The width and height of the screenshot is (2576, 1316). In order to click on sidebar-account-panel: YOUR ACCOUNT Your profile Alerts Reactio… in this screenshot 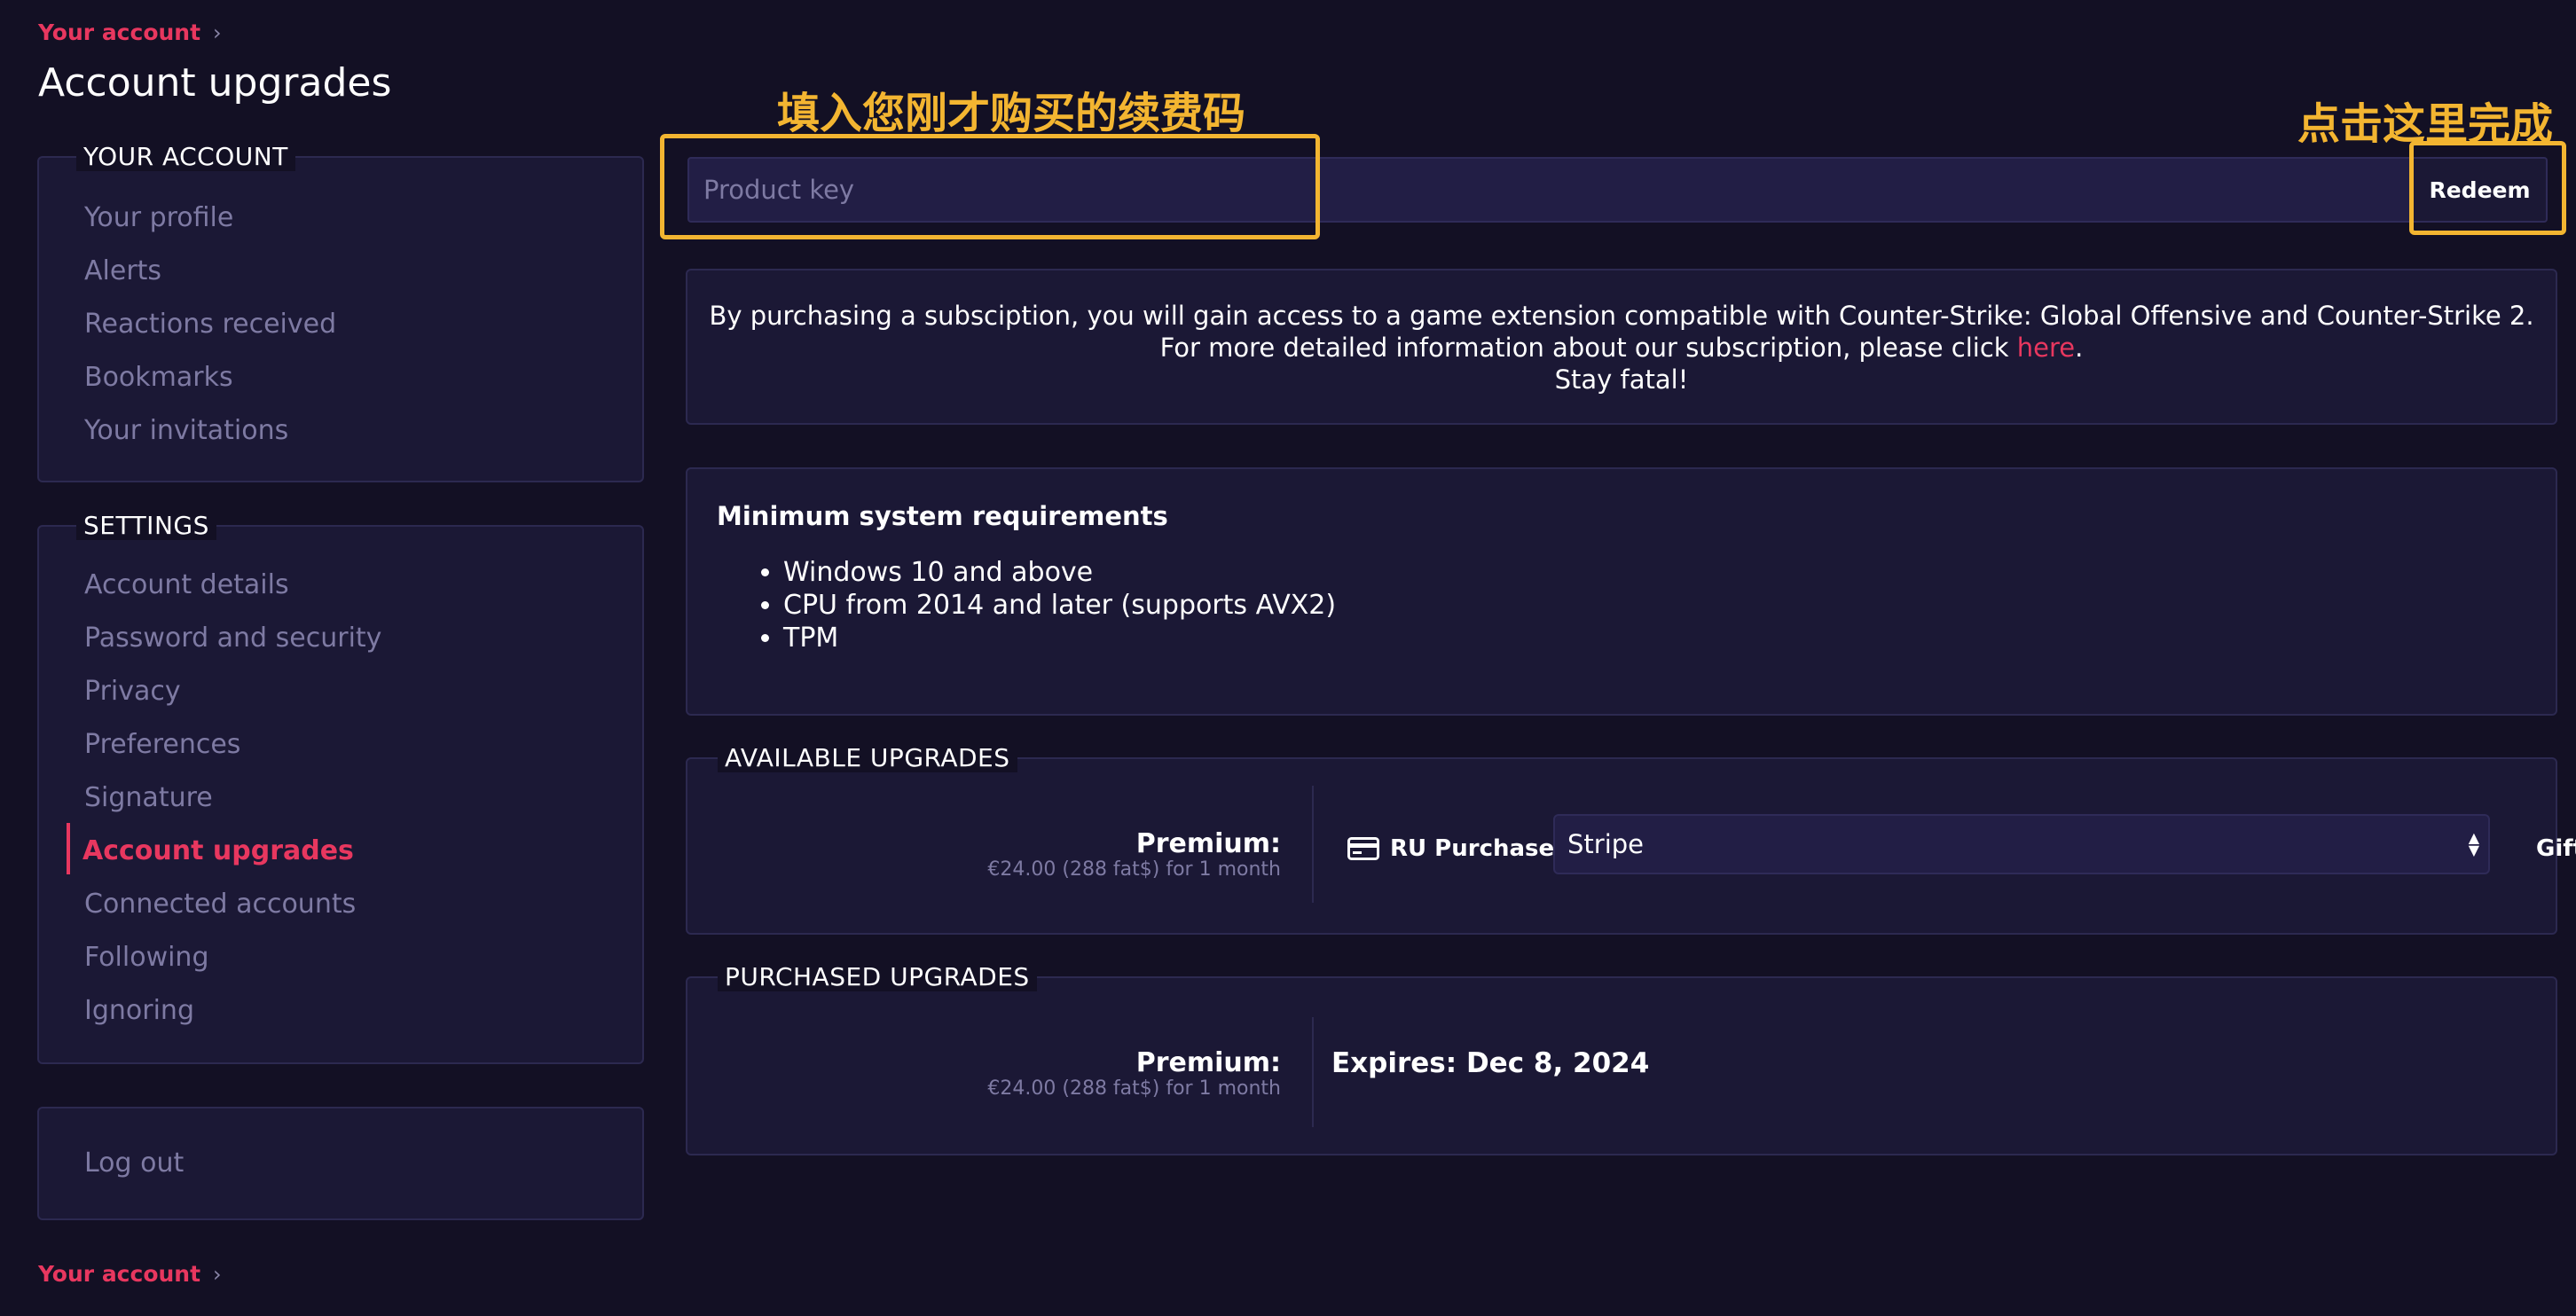, I will do `click(340, 312)`.